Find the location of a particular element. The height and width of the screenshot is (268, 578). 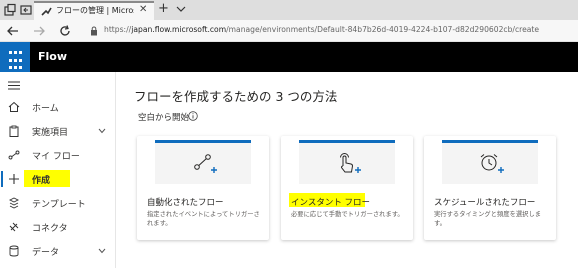

plus-icon is located at coordinates (14, 179).